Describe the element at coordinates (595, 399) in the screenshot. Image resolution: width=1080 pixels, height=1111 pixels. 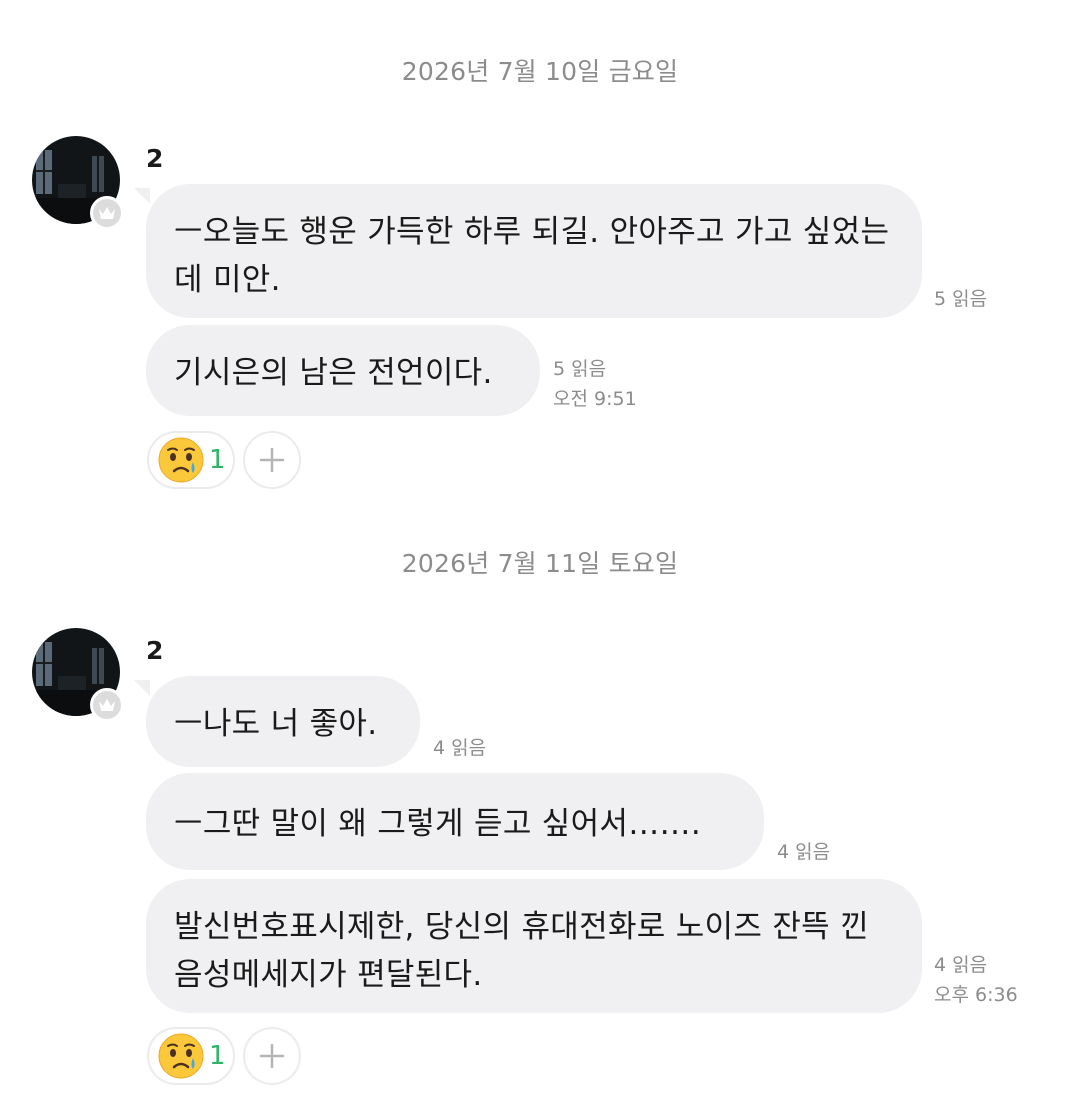
I see `message-time: 오전 9:51` at that location.